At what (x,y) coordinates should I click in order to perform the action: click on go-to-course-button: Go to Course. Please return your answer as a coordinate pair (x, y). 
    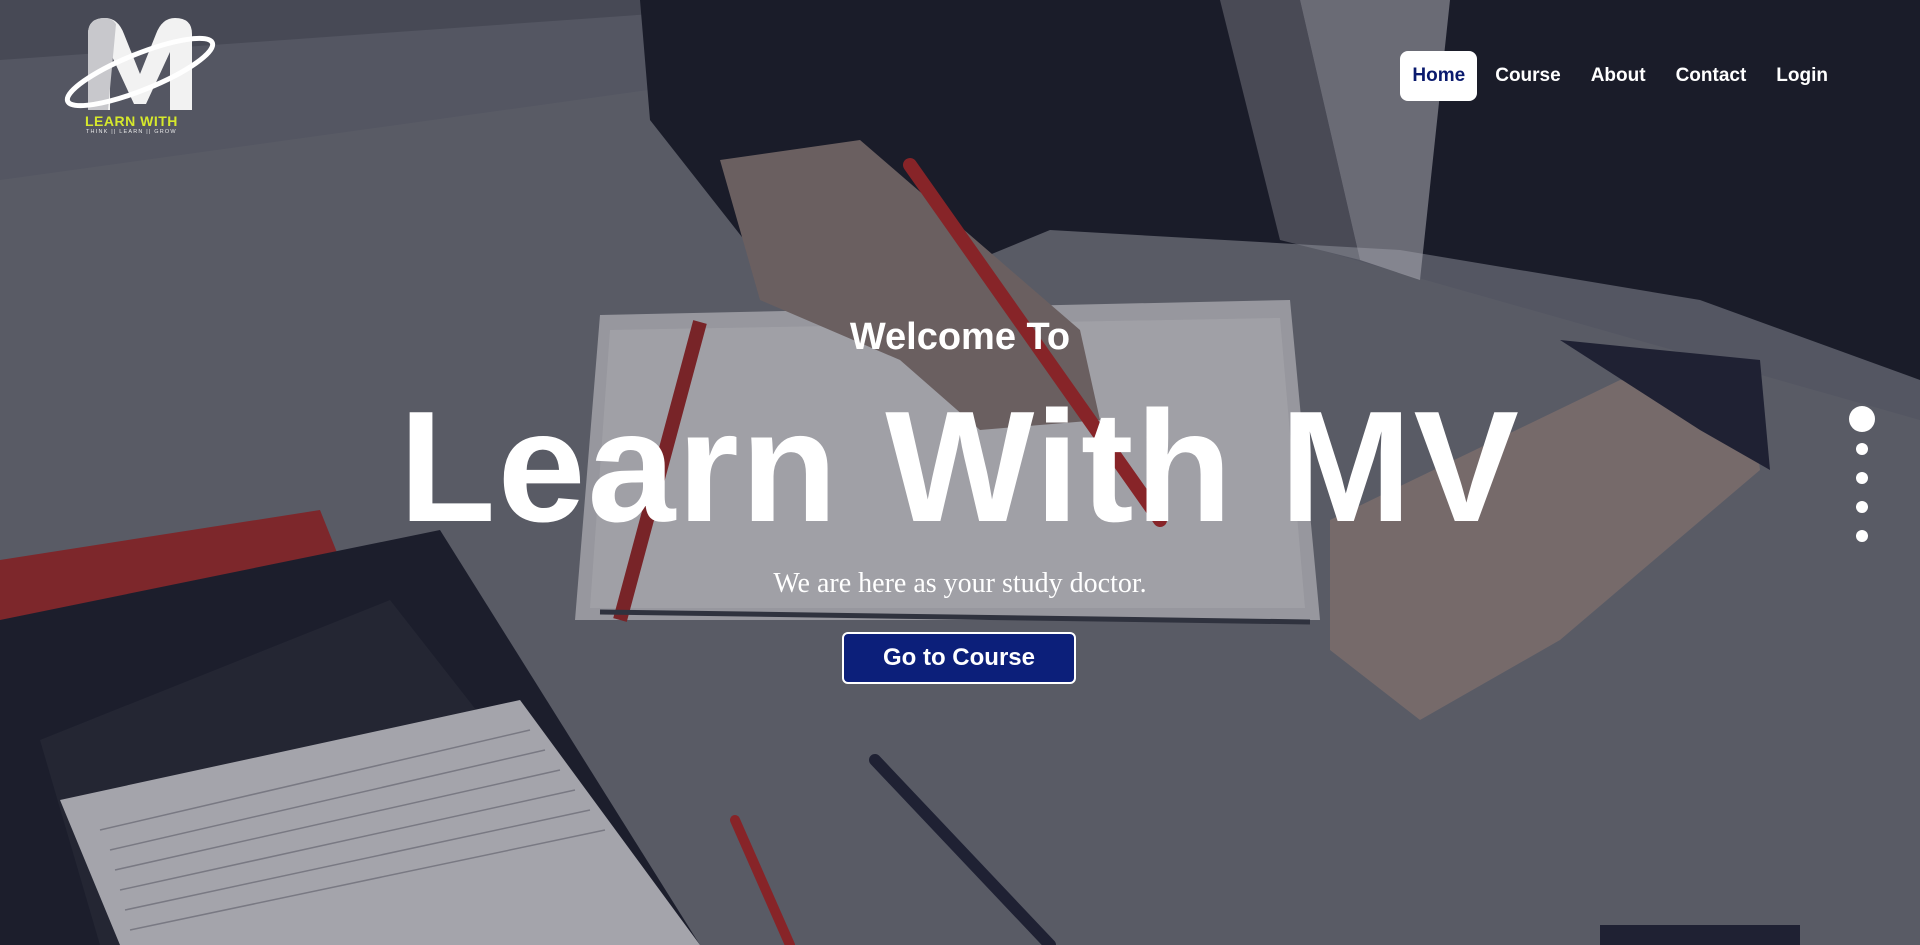
    Looking at the image, I should click on (959, 658).